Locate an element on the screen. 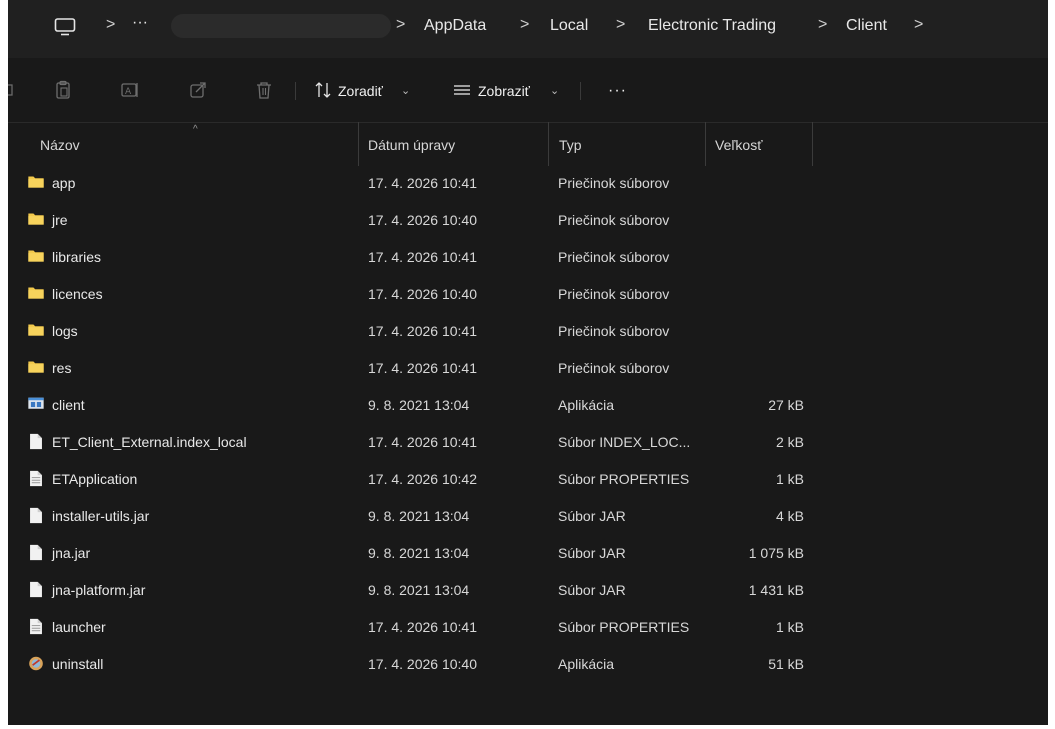  file-size: 1 kB is located at coordinates (789, 627).